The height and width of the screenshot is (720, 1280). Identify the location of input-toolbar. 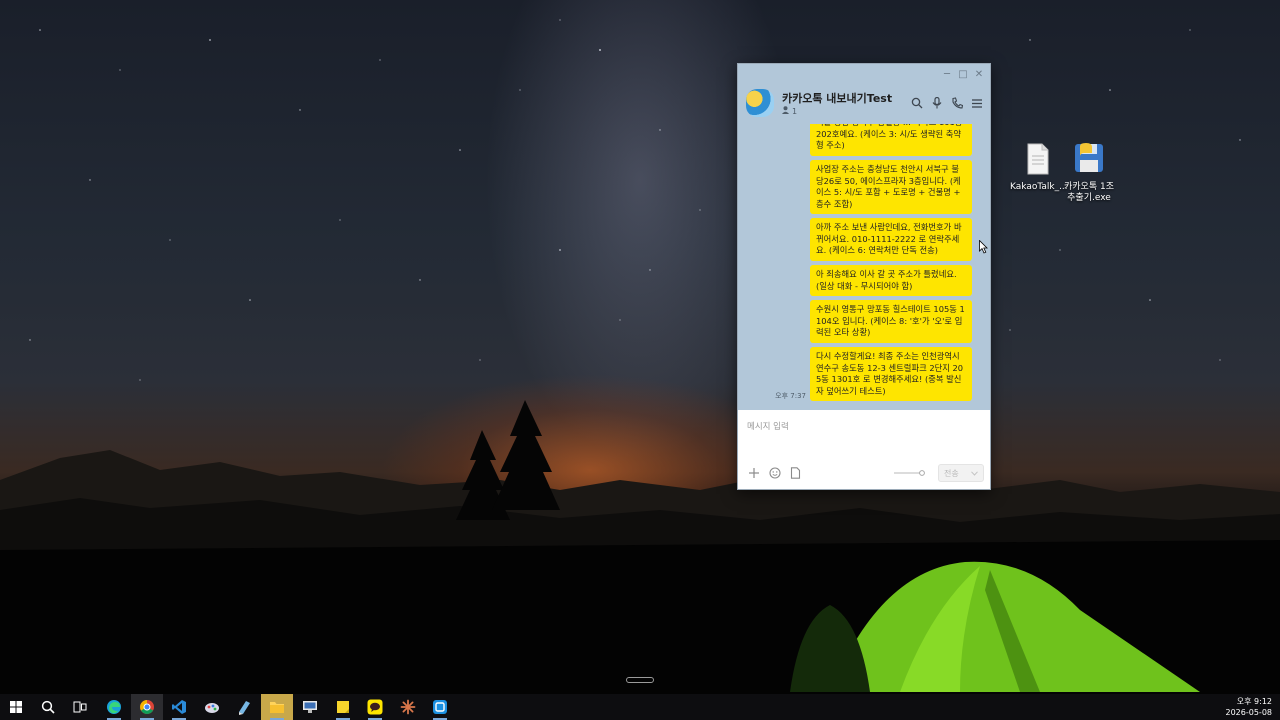
(774, 472).